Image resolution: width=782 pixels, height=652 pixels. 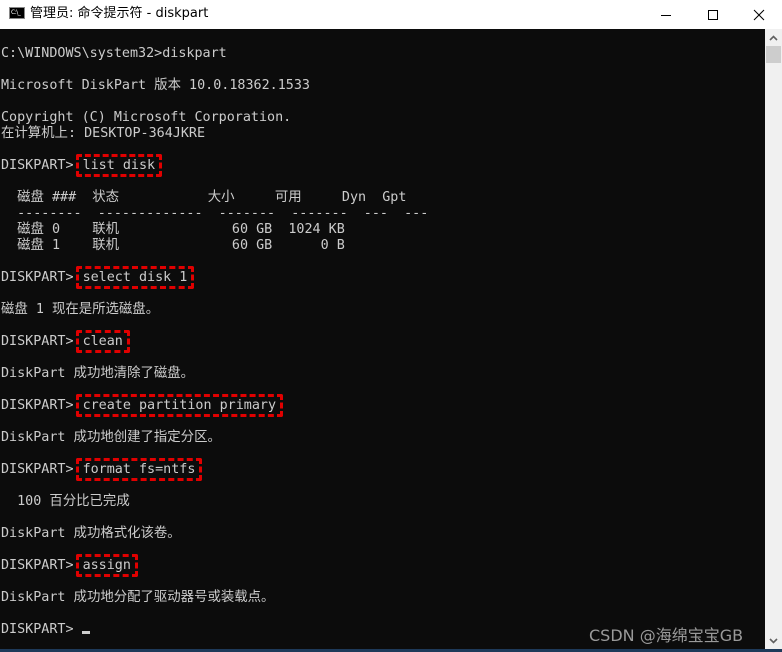 What do you see at coordinates (139, 469) in the screenshot?
I see `command-format: format fs=ntfs` at bounding box center [139, 469].